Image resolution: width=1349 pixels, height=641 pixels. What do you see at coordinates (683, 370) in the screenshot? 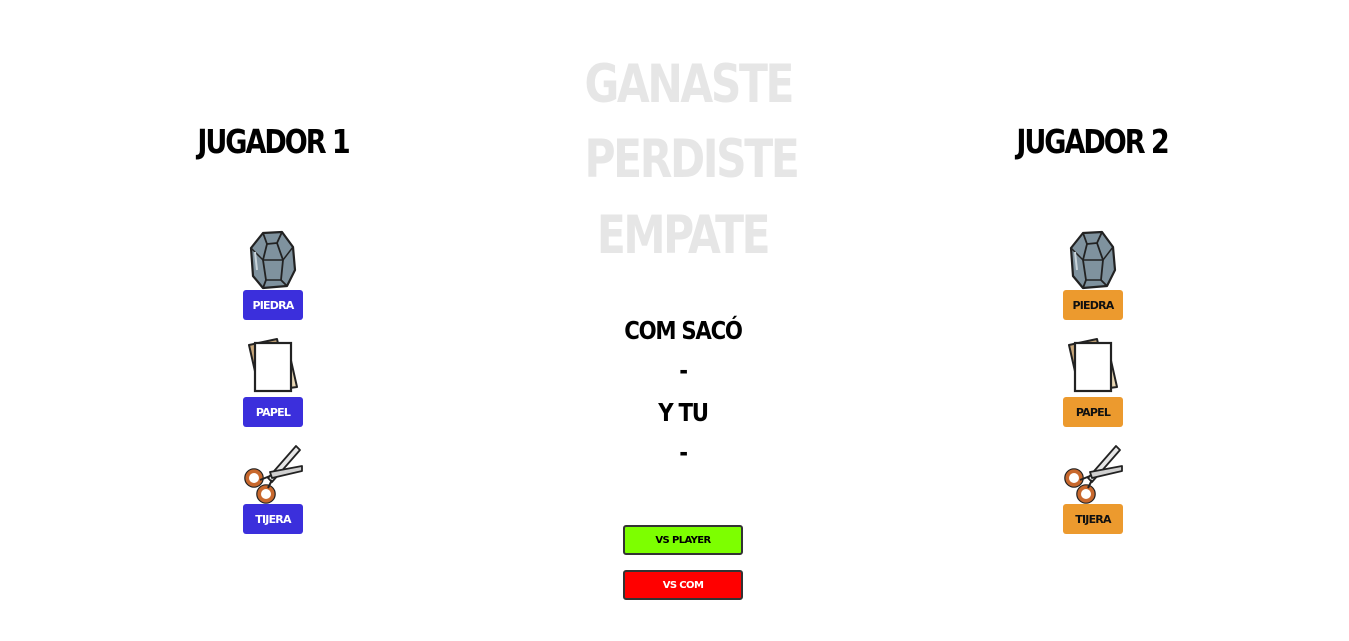
I see `com-choice-value: -` at bounding box center [683, 370].